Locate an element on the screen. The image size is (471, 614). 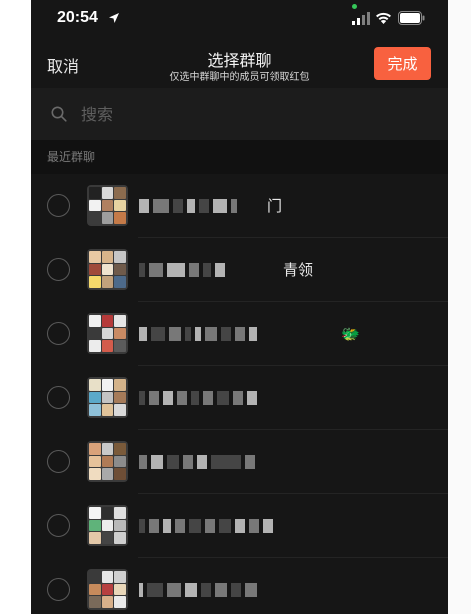
wifi-icon is located at coordinates (383, 18).